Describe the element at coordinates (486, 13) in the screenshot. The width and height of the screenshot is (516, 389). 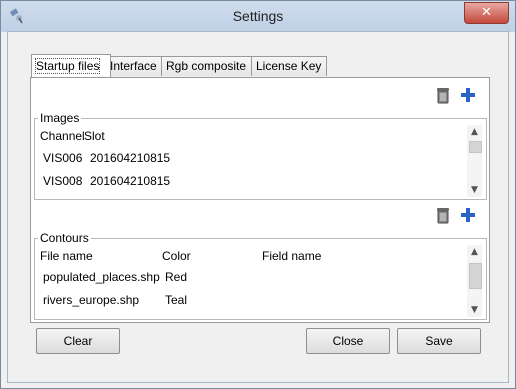
I see `window-close-button: ✕` at that location.